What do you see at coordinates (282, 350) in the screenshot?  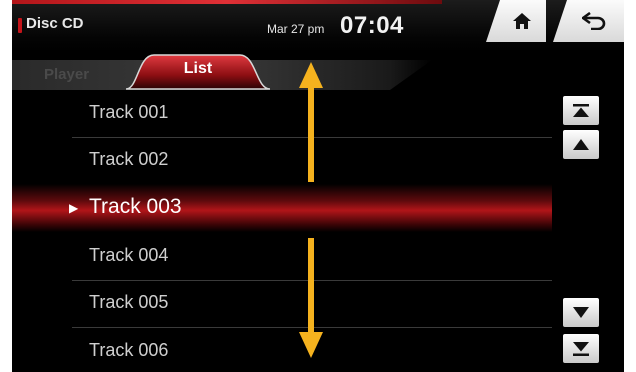 I see `track-row: Track 006` at bounding box center [282, 350].